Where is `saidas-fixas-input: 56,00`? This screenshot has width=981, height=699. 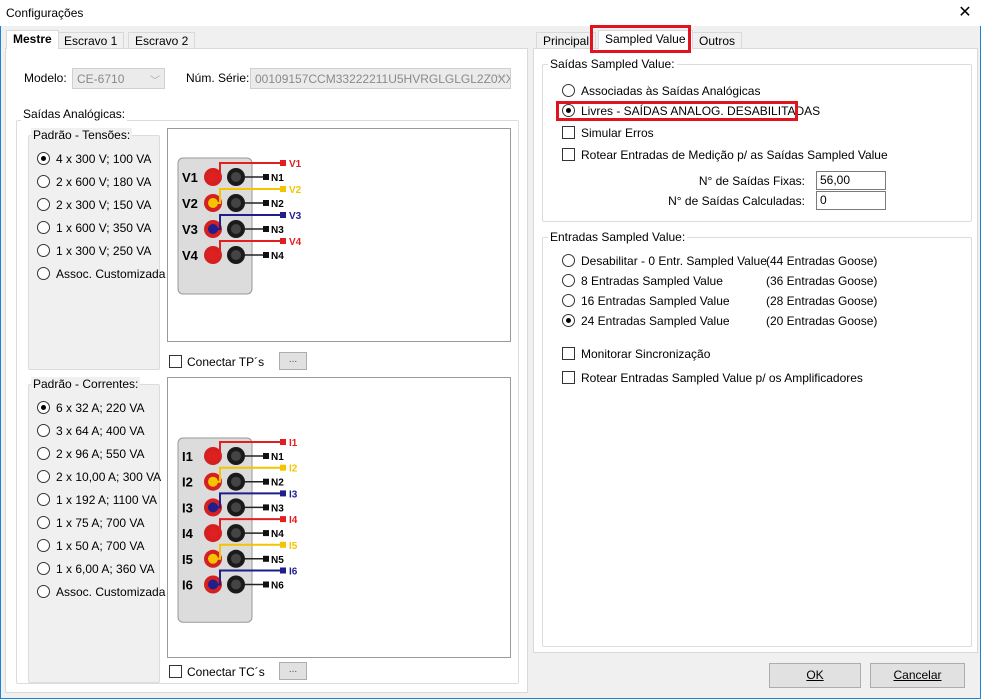 saidas-fixas-input: 56,00 is located at coordinates (851, 180).